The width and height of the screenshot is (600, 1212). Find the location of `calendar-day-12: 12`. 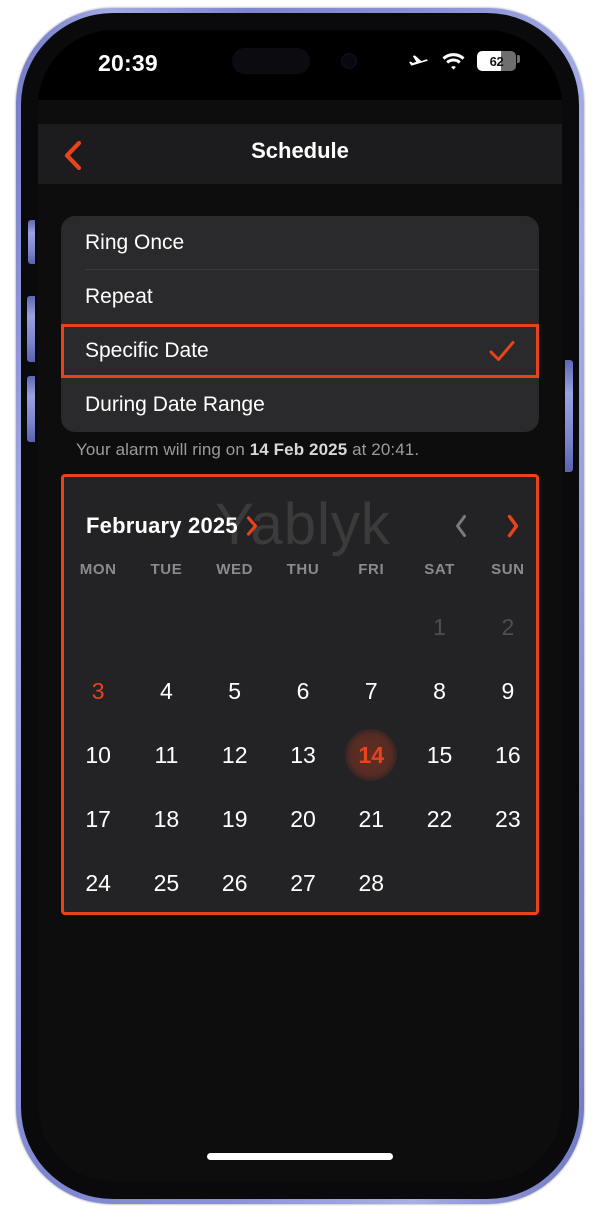

calendar-day-12: 12 is located at coordinates (235, 755).